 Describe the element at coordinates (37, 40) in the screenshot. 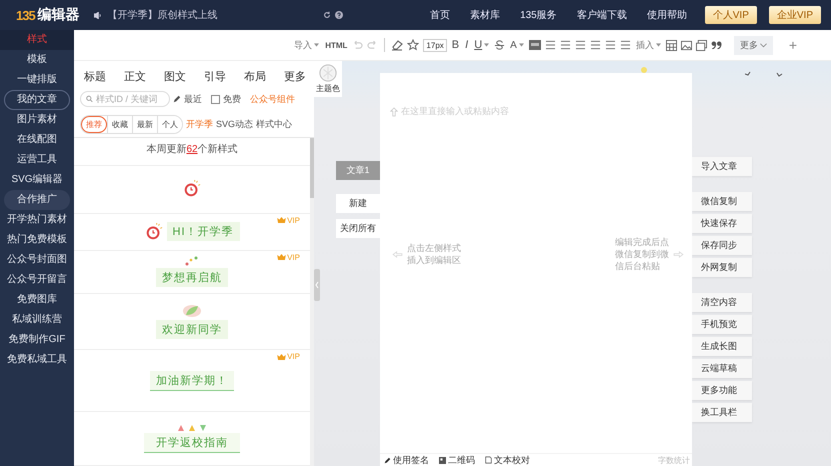

I see `sidebar-item: 样式` at that location.